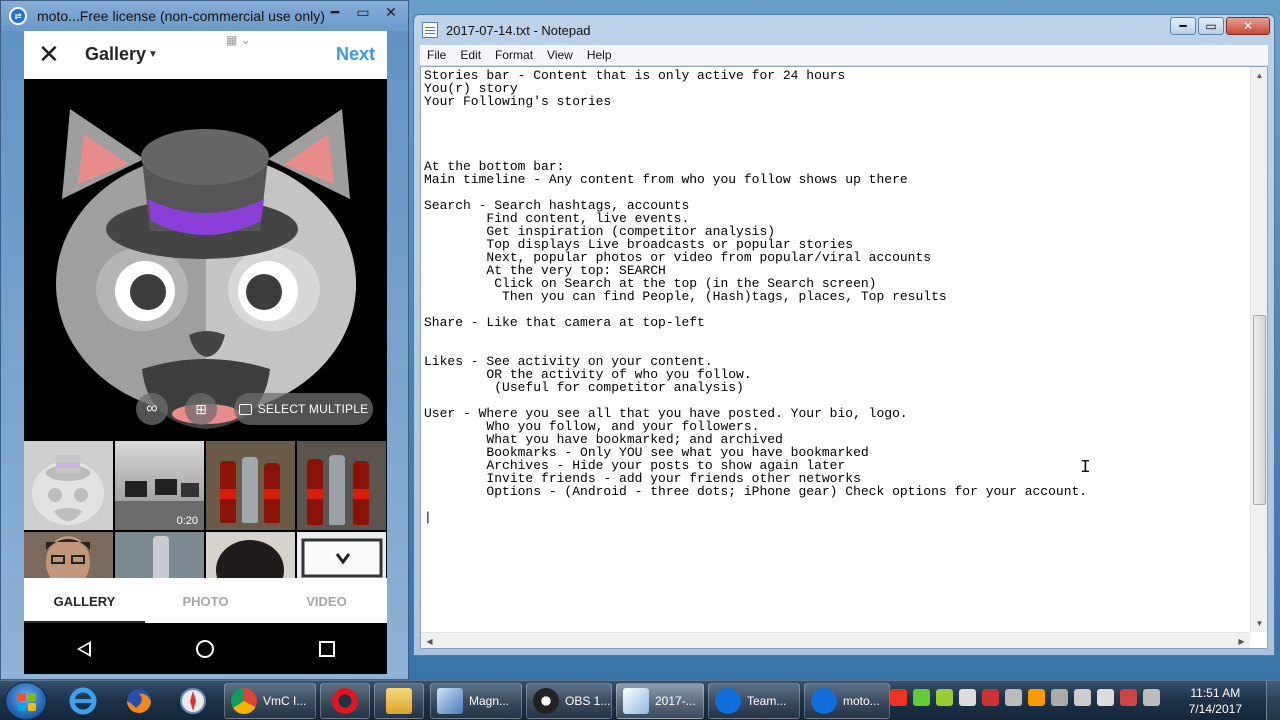 The width and height of the screenshot is (1280, 720). What do you see at coordinates (159, 485) in the screenshot?
I see `thumbnail-video: 0:20` at bounding box center [159, 485].